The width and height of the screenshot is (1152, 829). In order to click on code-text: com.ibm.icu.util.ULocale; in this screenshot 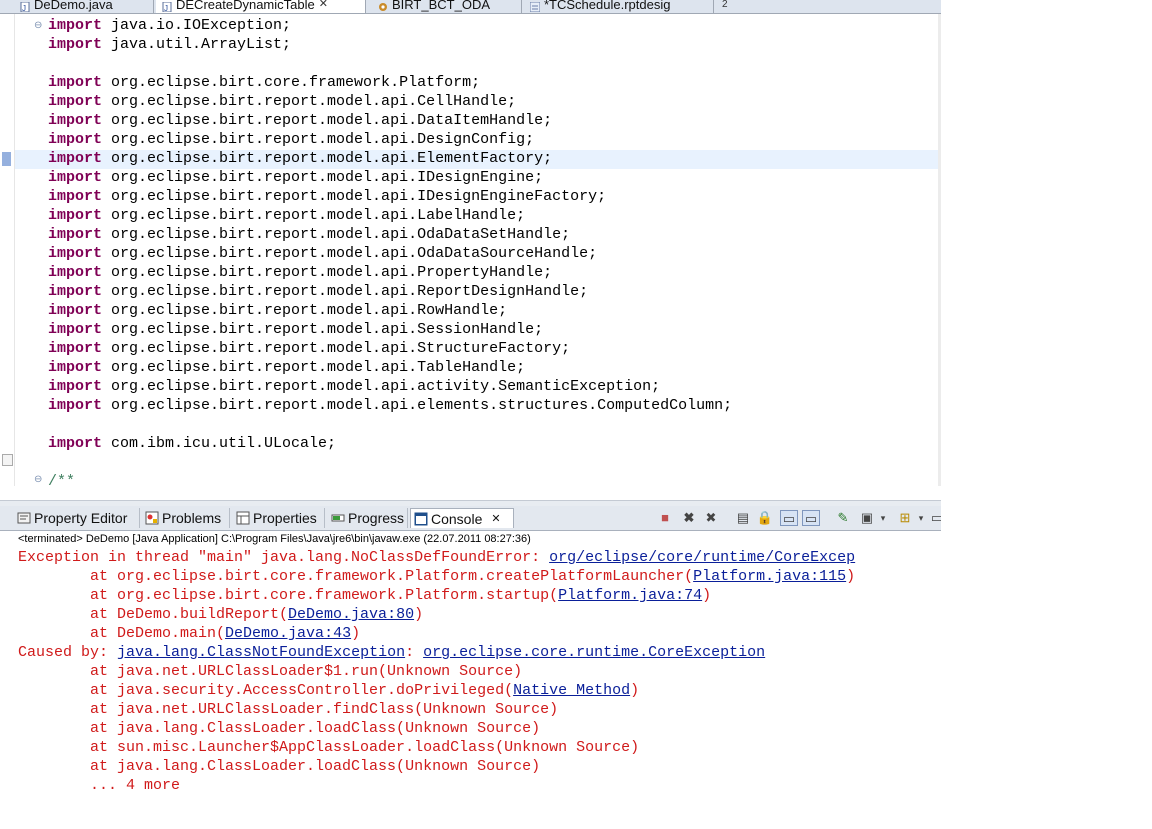, I will do `click(219, 443)`.